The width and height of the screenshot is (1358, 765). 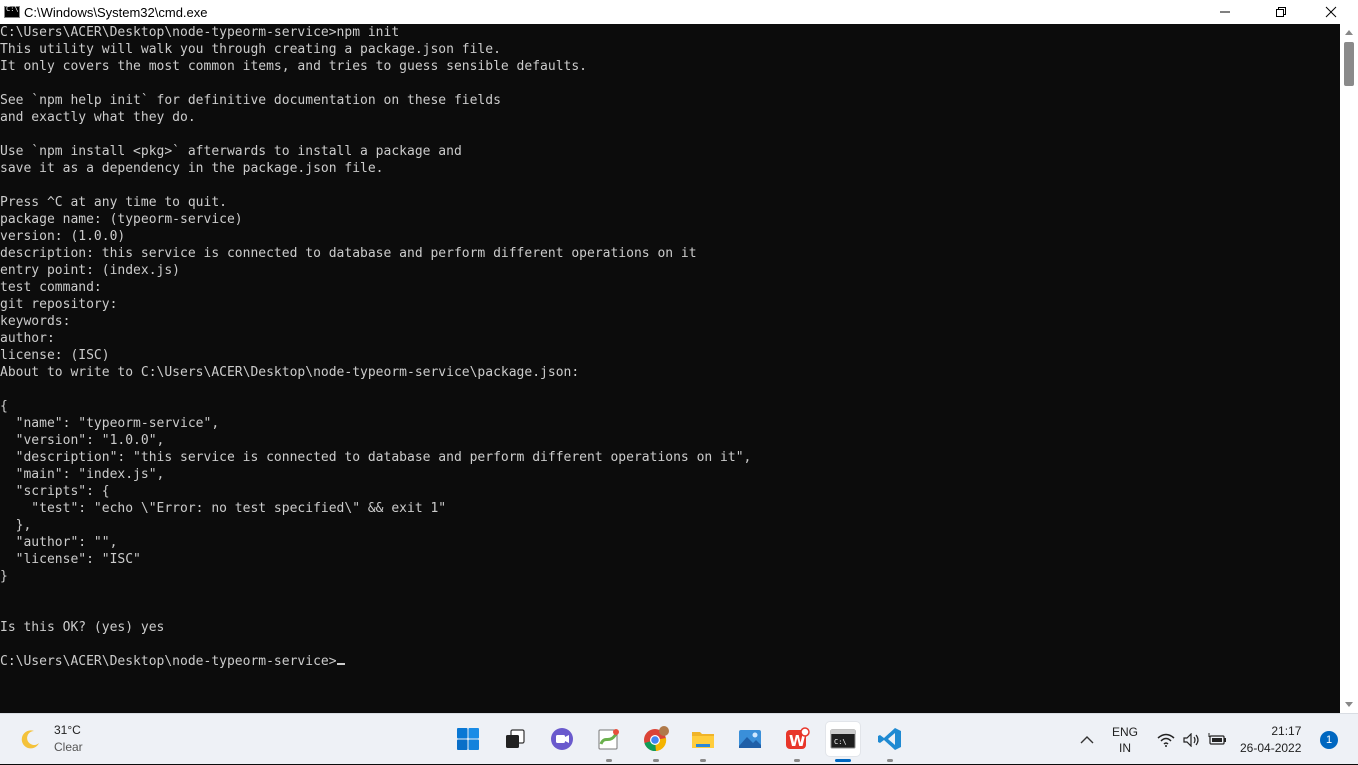 I want to click on photos-icon, so click(x=750, y=739).